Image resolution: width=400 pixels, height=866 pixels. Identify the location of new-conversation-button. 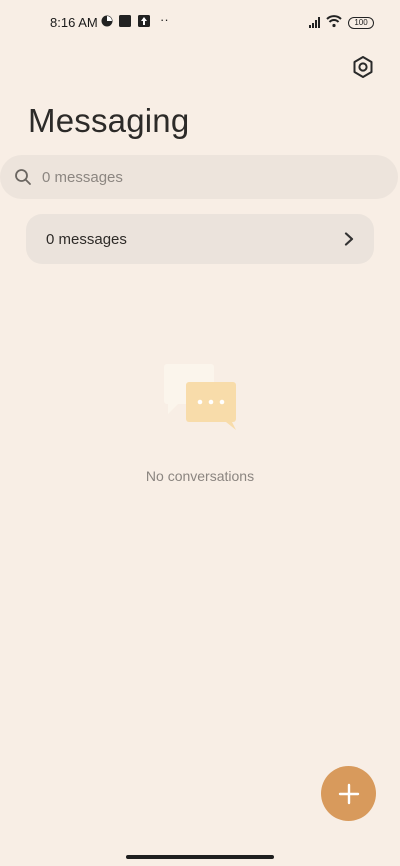
(348, 793).